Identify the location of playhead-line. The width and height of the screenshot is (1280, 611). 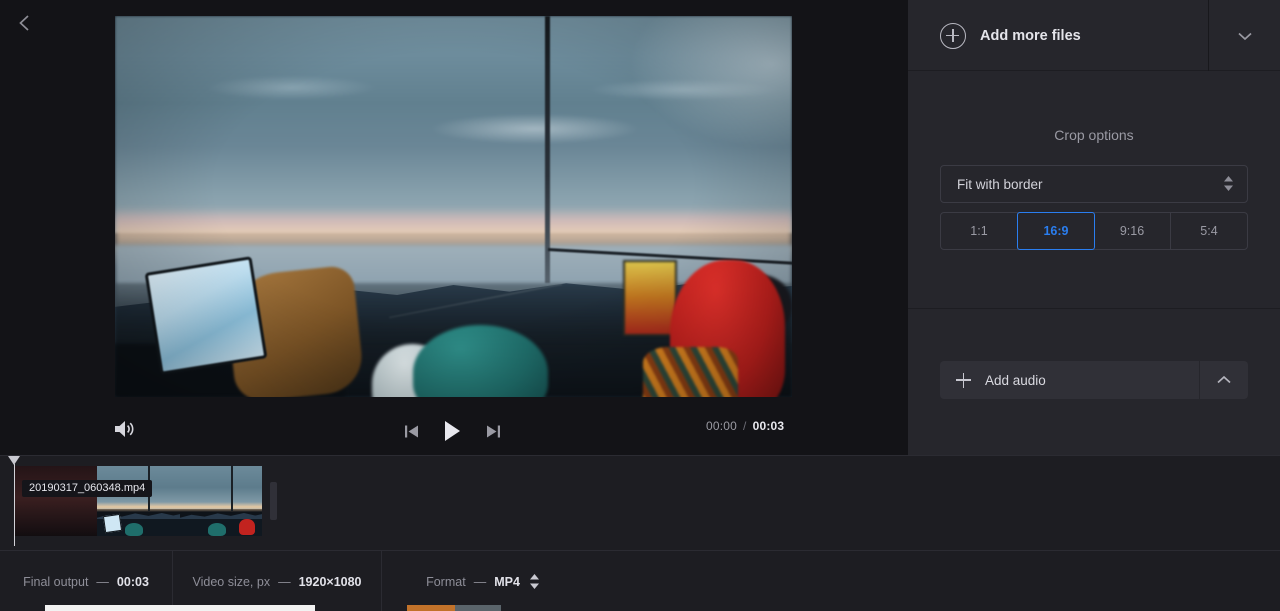
(14, 505).